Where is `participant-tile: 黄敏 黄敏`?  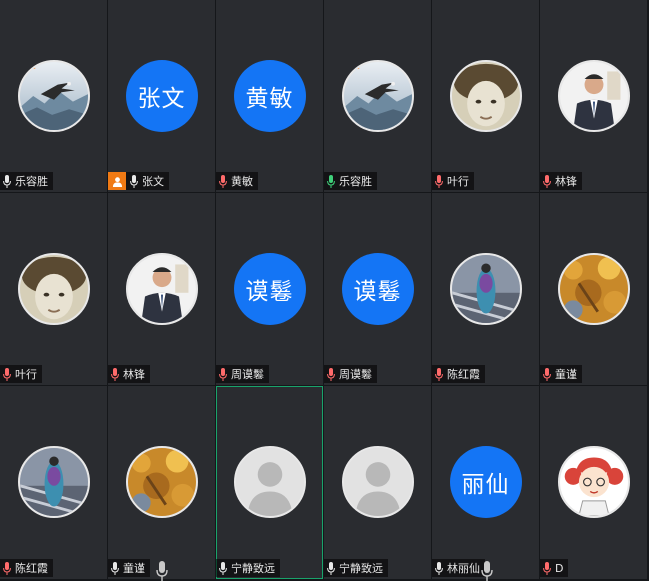
participant-tile: 黄敏 黄敏 is located at coordinates (269, 96).